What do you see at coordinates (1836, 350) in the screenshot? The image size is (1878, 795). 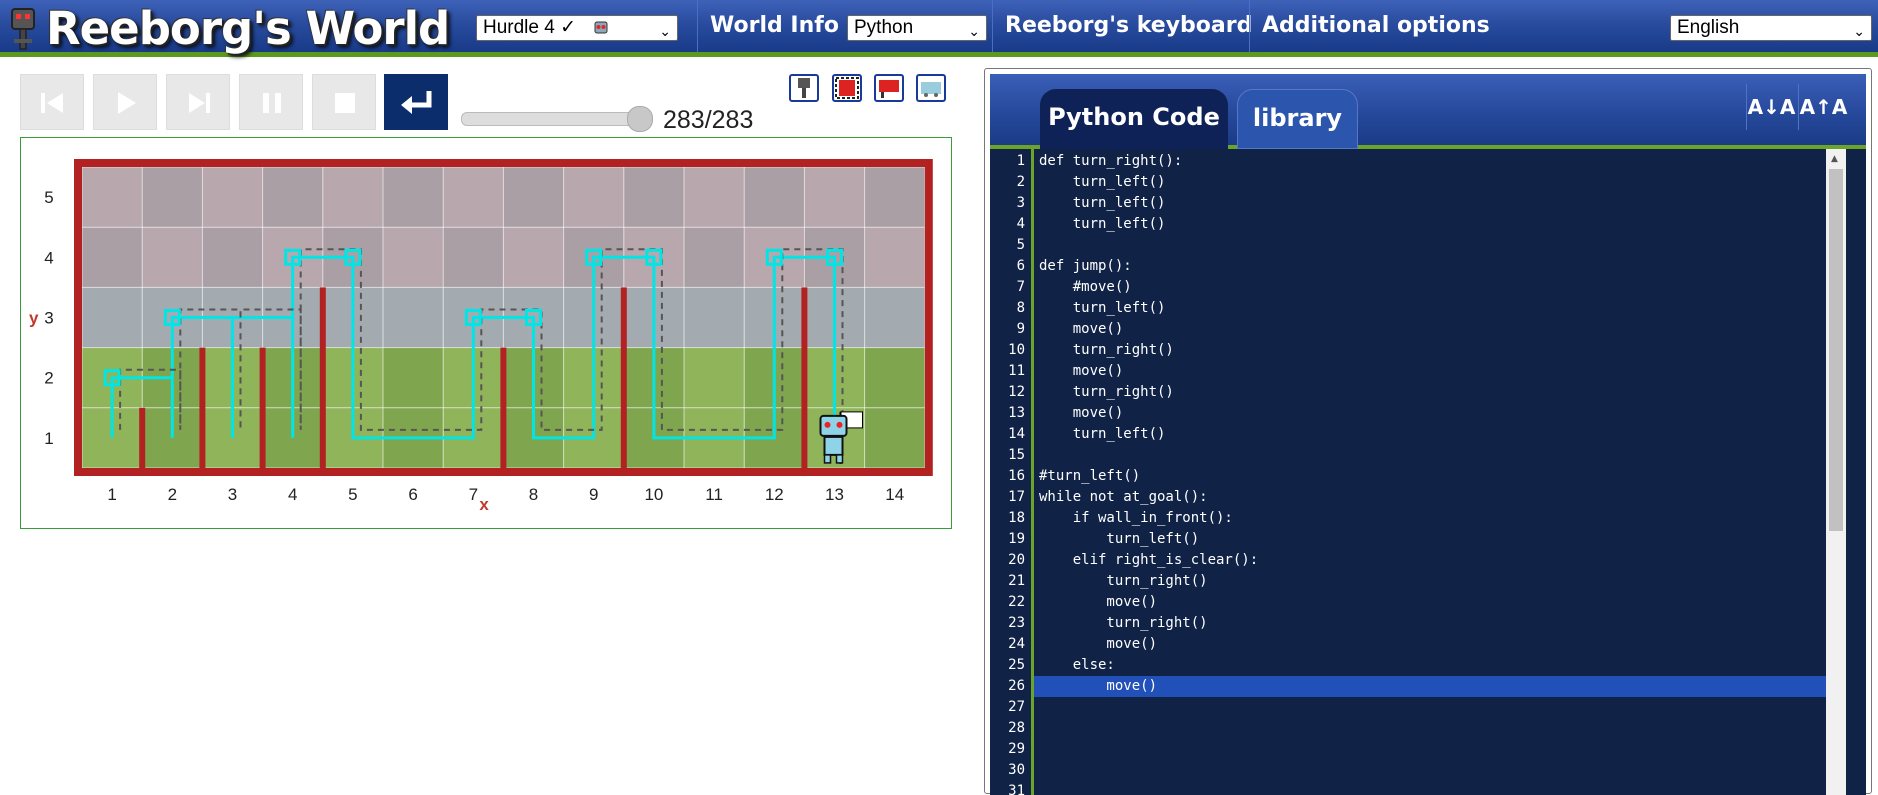 I see `scroll-thumb` at bounding box center [1836, 350].